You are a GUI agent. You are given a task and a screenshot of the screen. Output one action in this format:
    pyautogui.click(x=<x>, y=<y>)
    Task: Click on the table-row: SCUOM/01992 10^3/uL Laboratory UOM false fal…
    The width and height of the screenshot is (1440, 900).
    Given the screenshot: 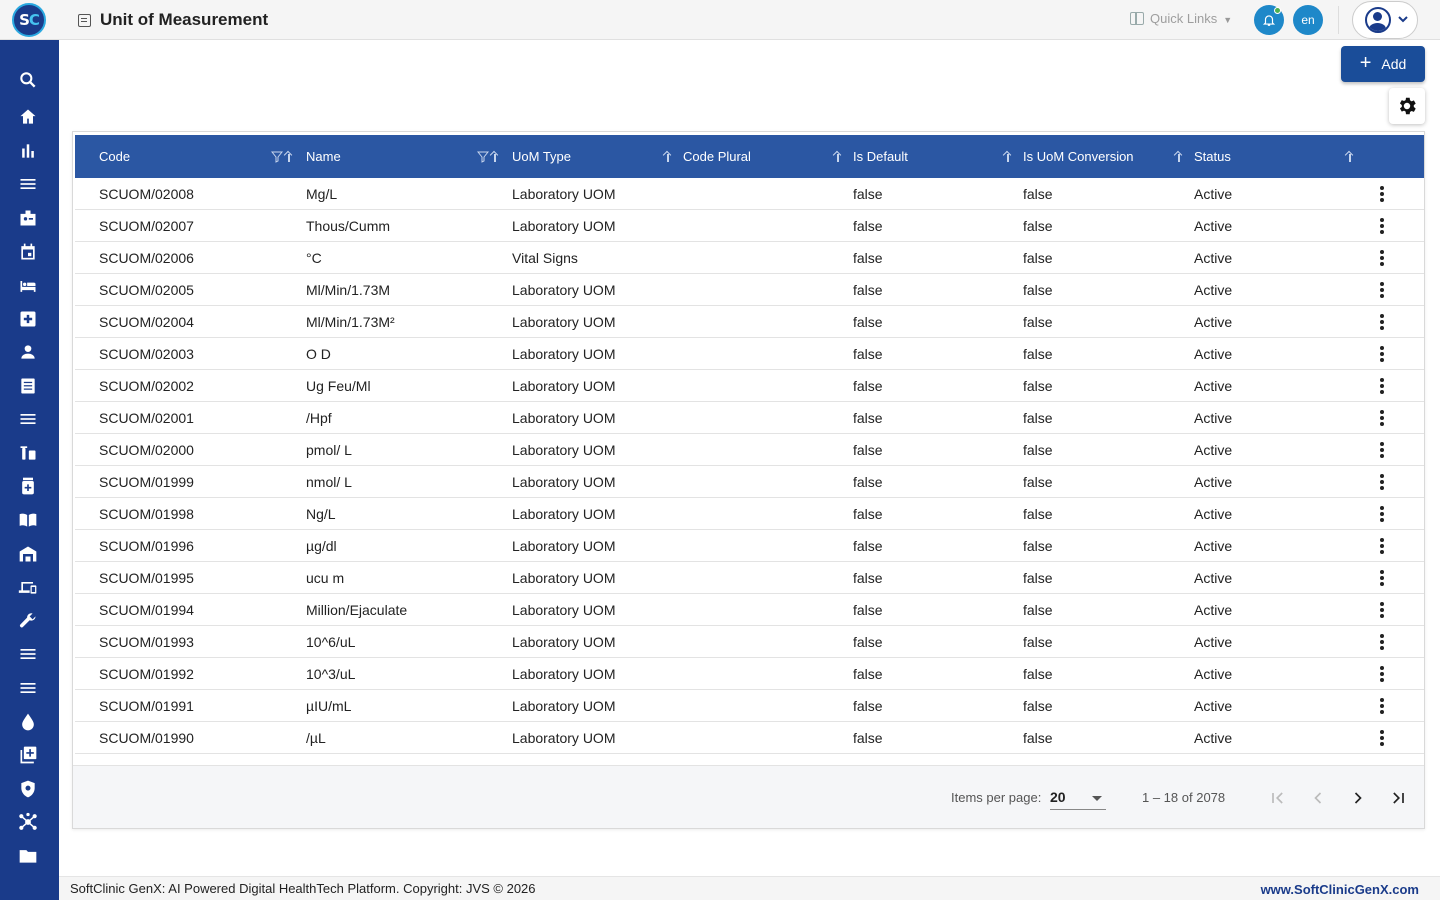 What is the action you would take?
    pyautogui.click(x=749, y=674)
    